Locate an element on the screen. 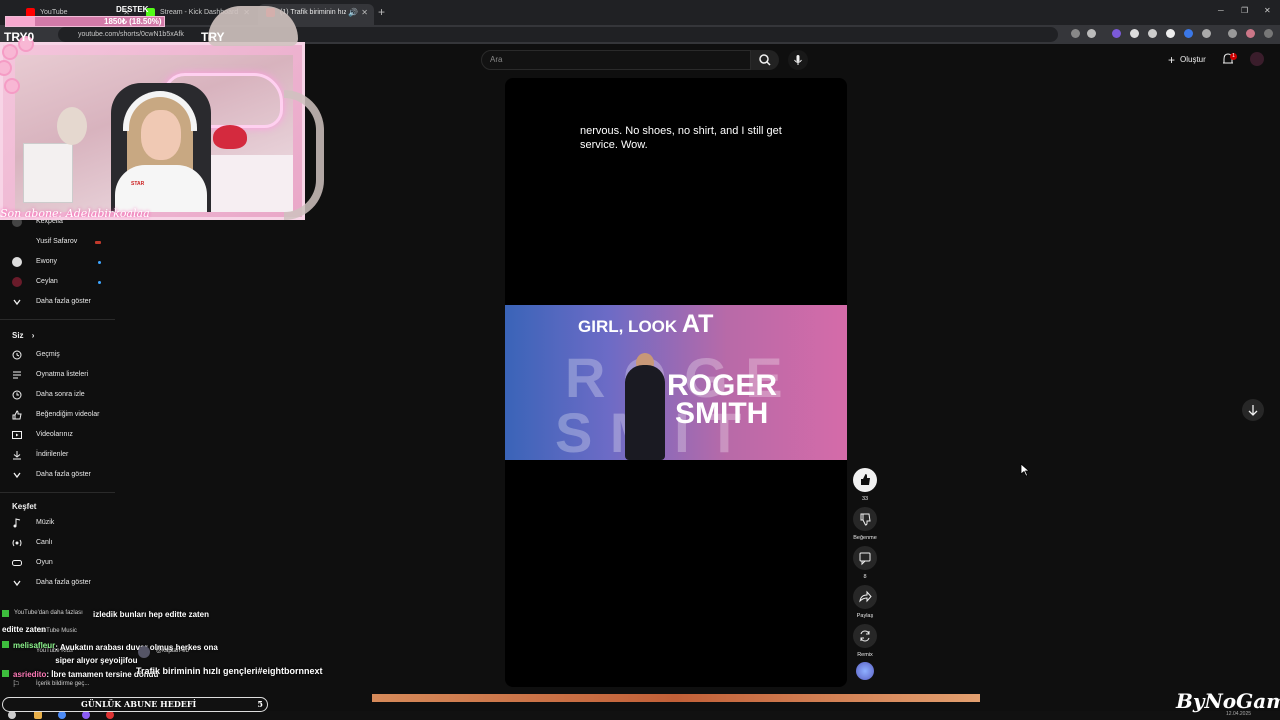 This screenshot has width=1280, height=720. remix-button: Remix is located at coordinates (865, 641).